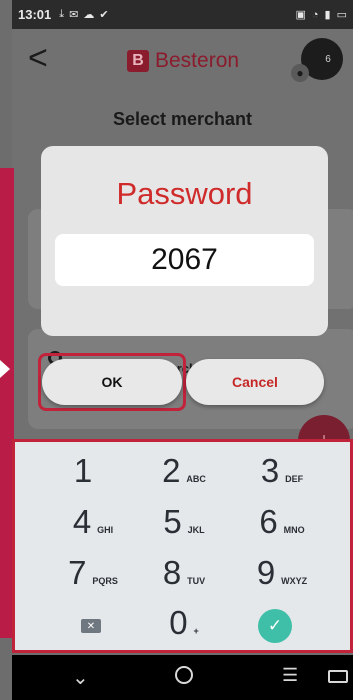 This screenshot has width=353, height=700. I want to click on signal-icon: ▮, so click(327, 15).